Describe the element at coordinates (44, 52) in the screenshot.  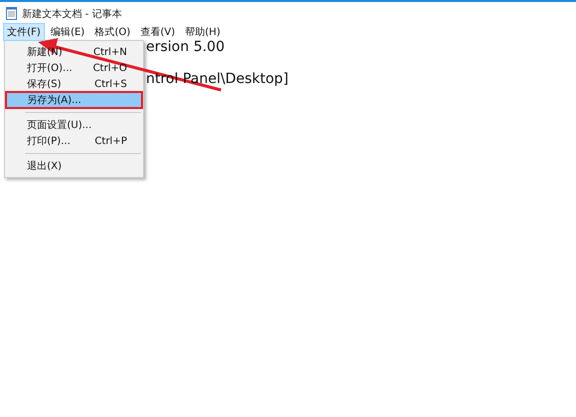
I see `menu-item-label: 新建(N)` at that location.